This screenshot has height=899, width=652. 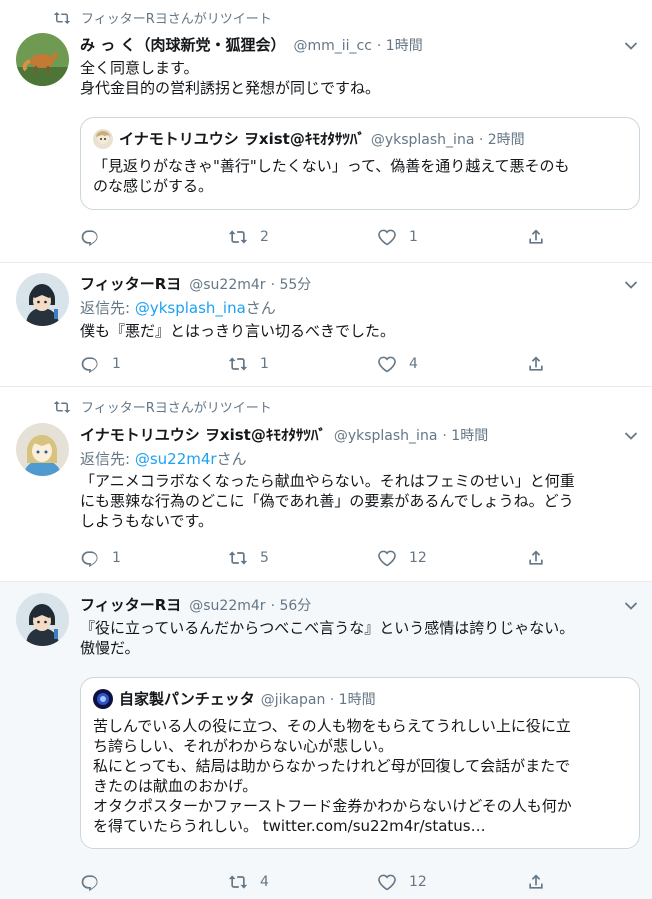 What do you see at coordinates (291, 605) in the screenshot?
I see `timestamp: · 56分` at bounding box center [291, 605].